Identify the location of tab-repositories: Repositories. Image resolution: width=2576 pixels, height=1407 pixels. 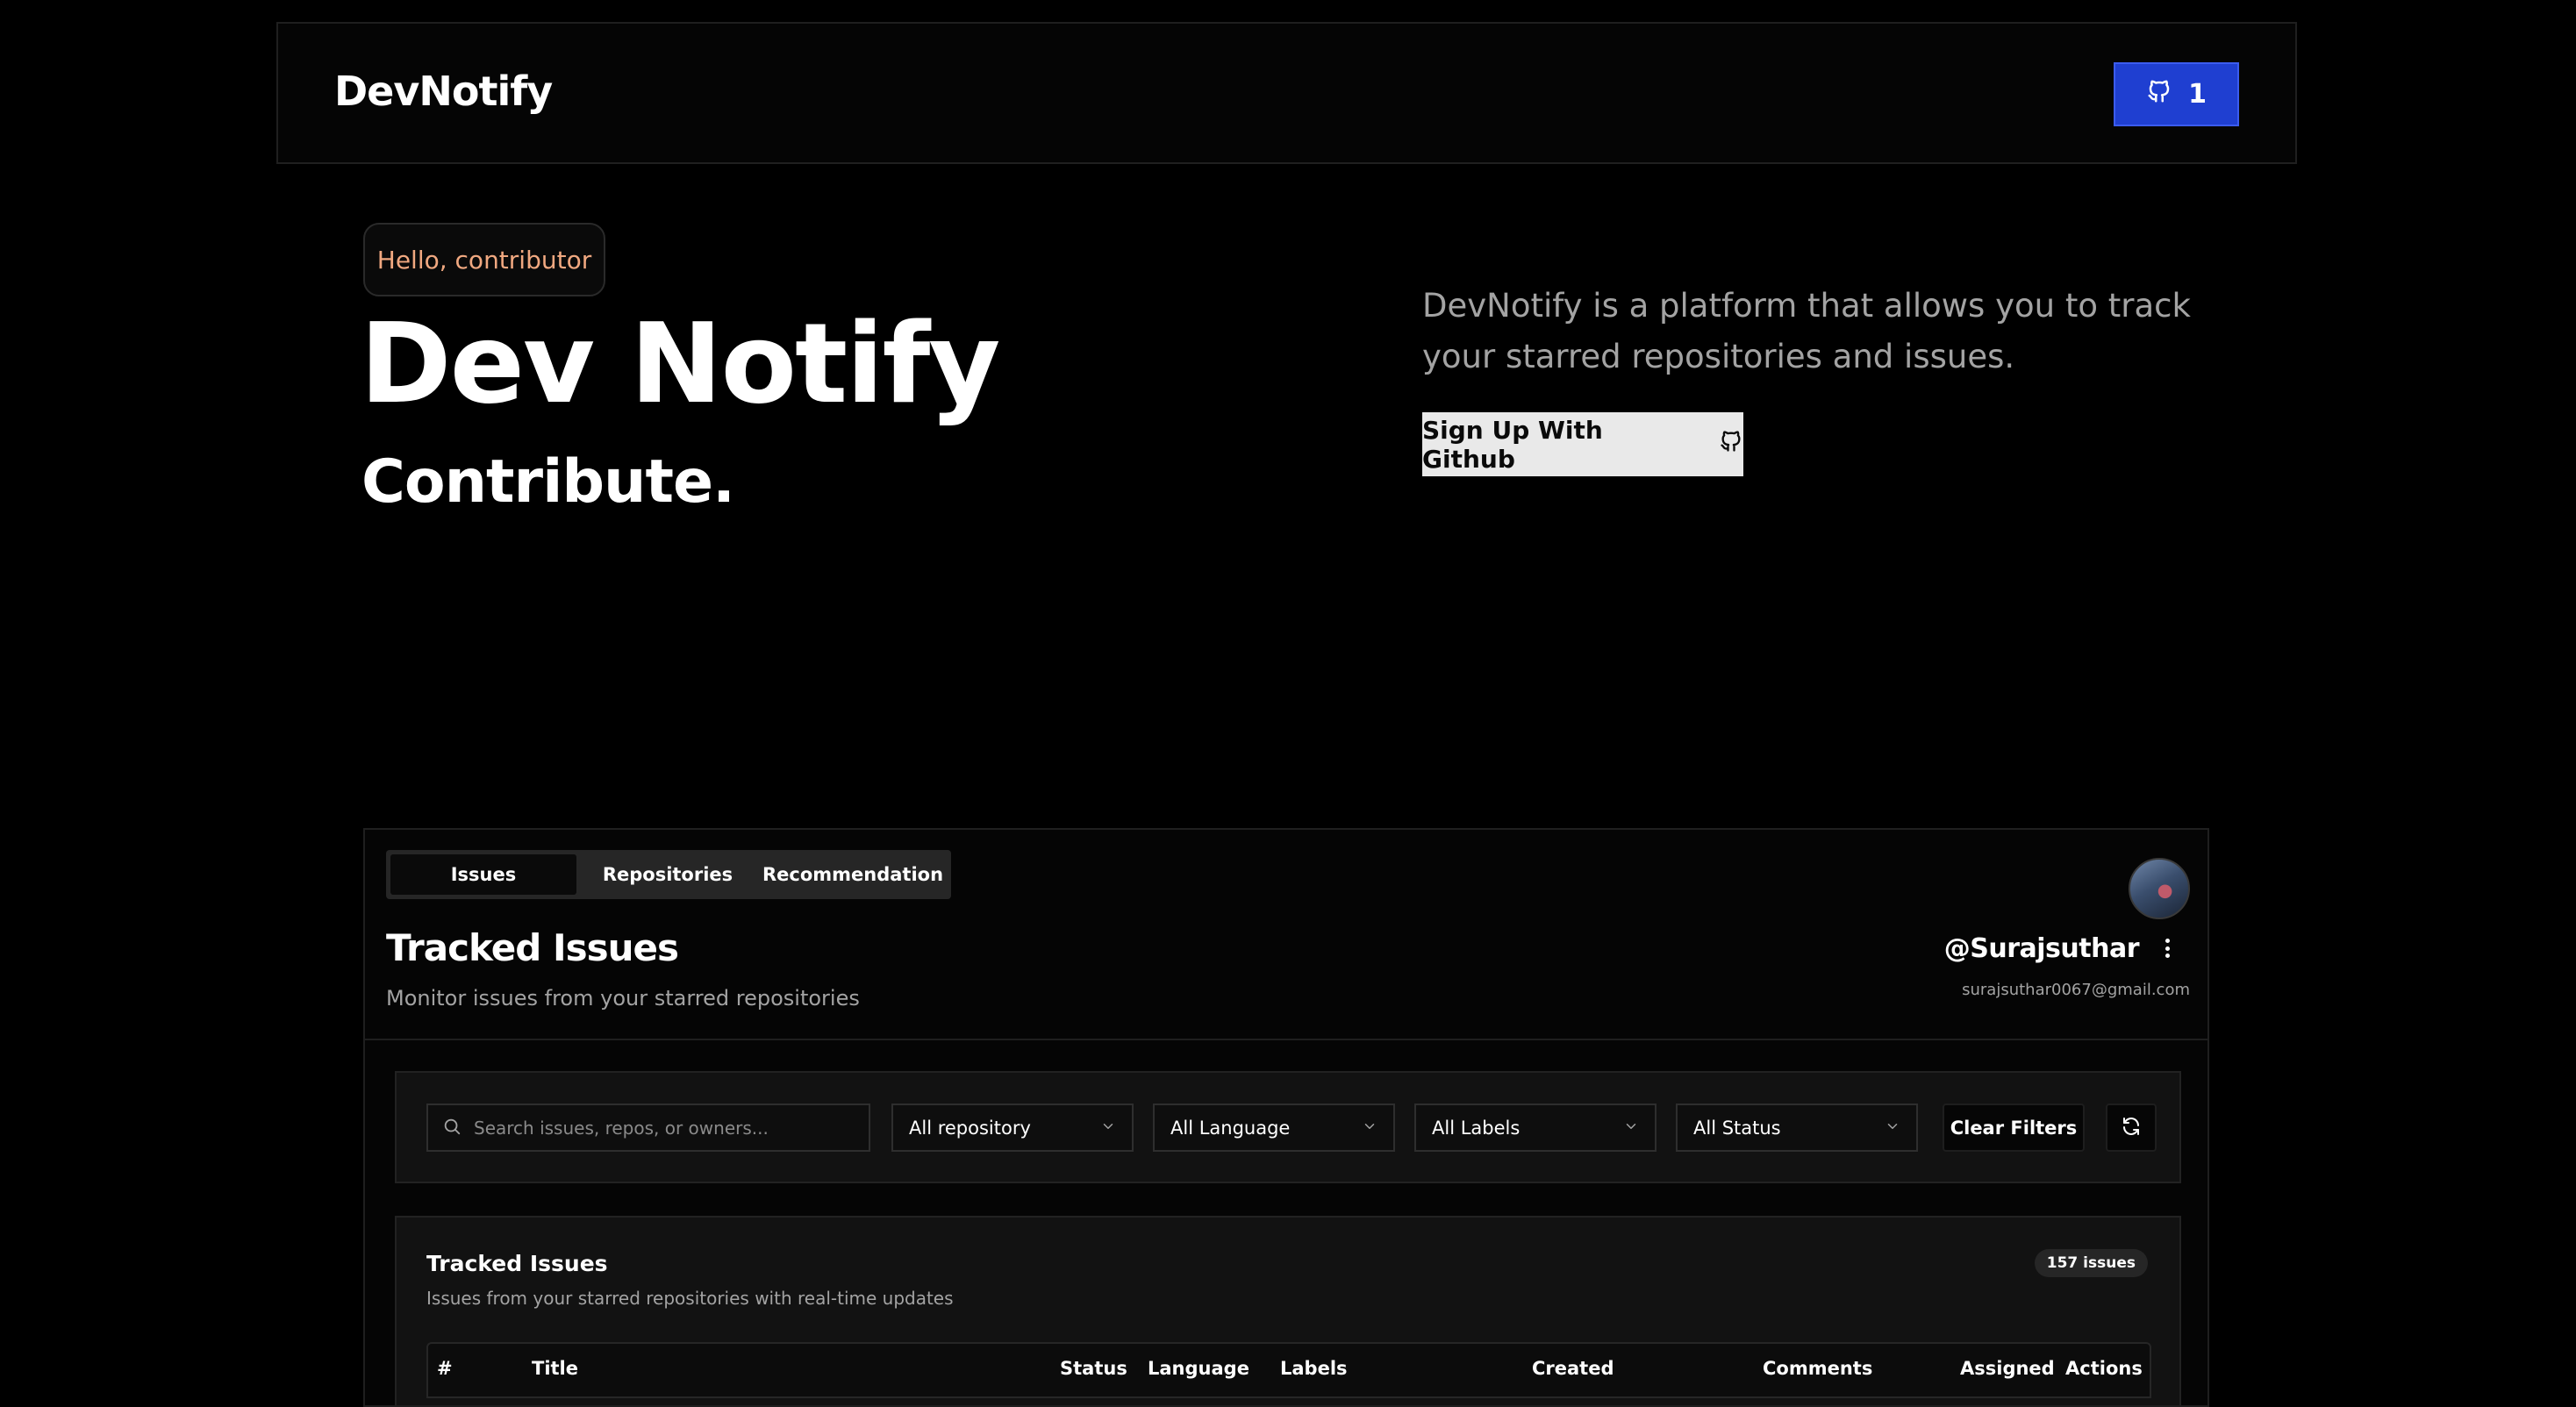
(667, 874).